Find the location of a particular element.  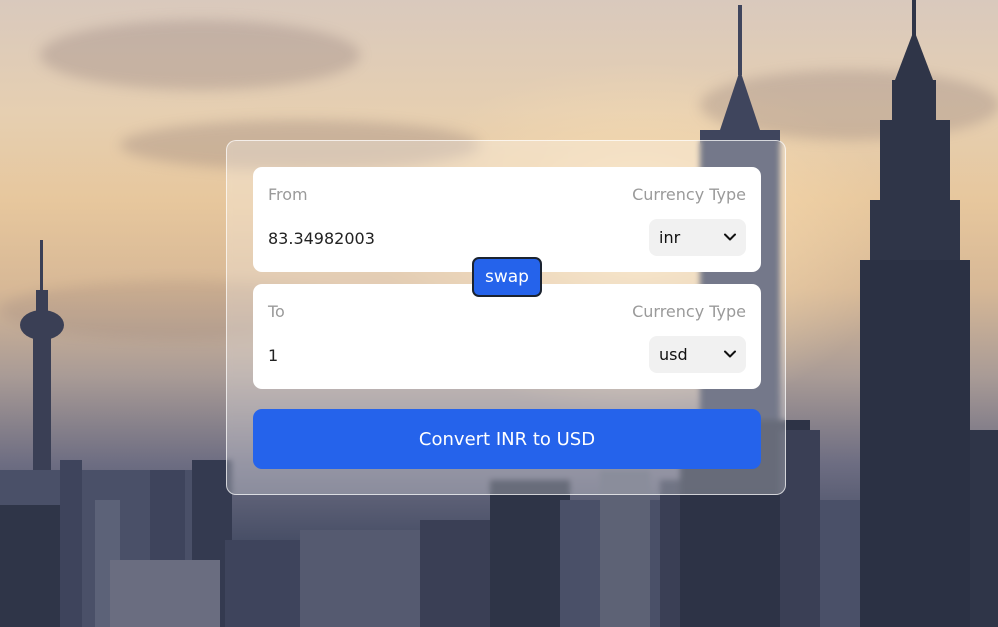

to-amount-input is located at coordinates (418, 355).